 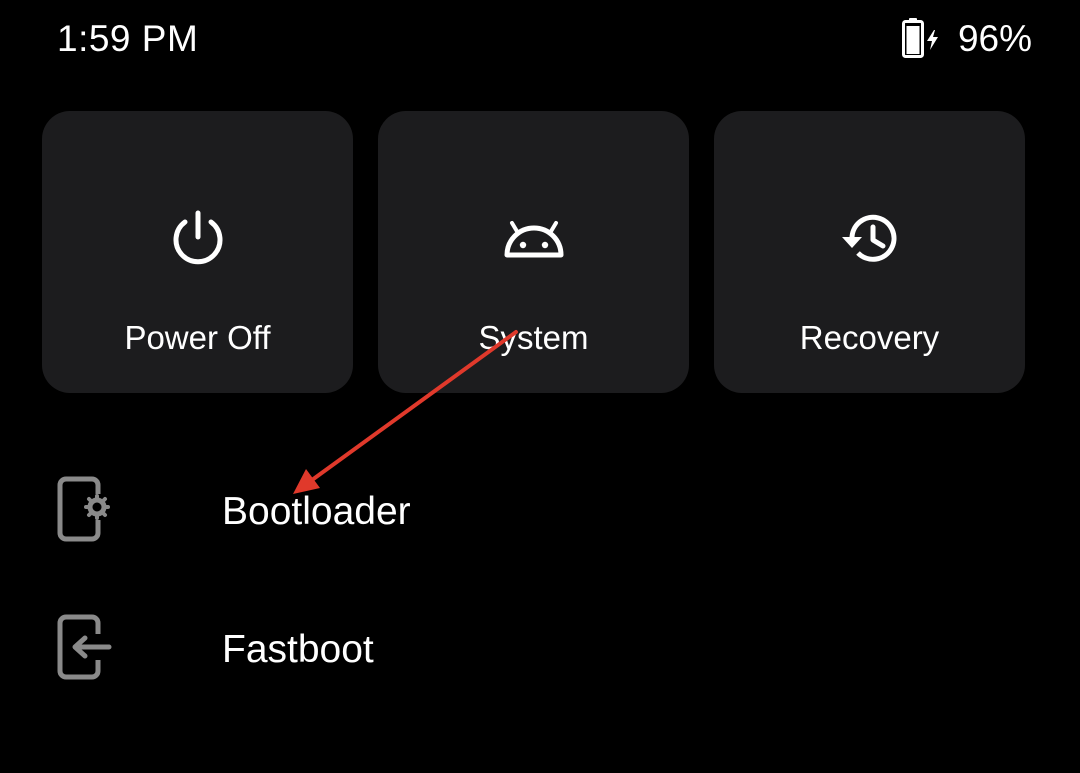 I want to click on fastboot-item: Fastboot, so click(x=540, y=651).